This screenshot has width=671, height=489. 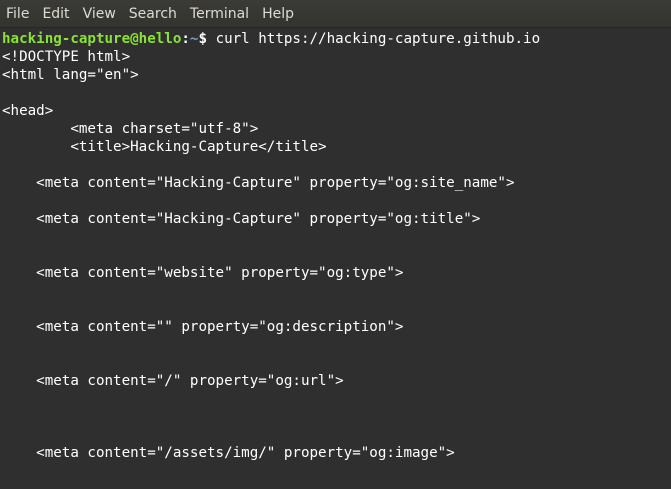 I want to click on output-line: <head>, so click(x=28, y=111).